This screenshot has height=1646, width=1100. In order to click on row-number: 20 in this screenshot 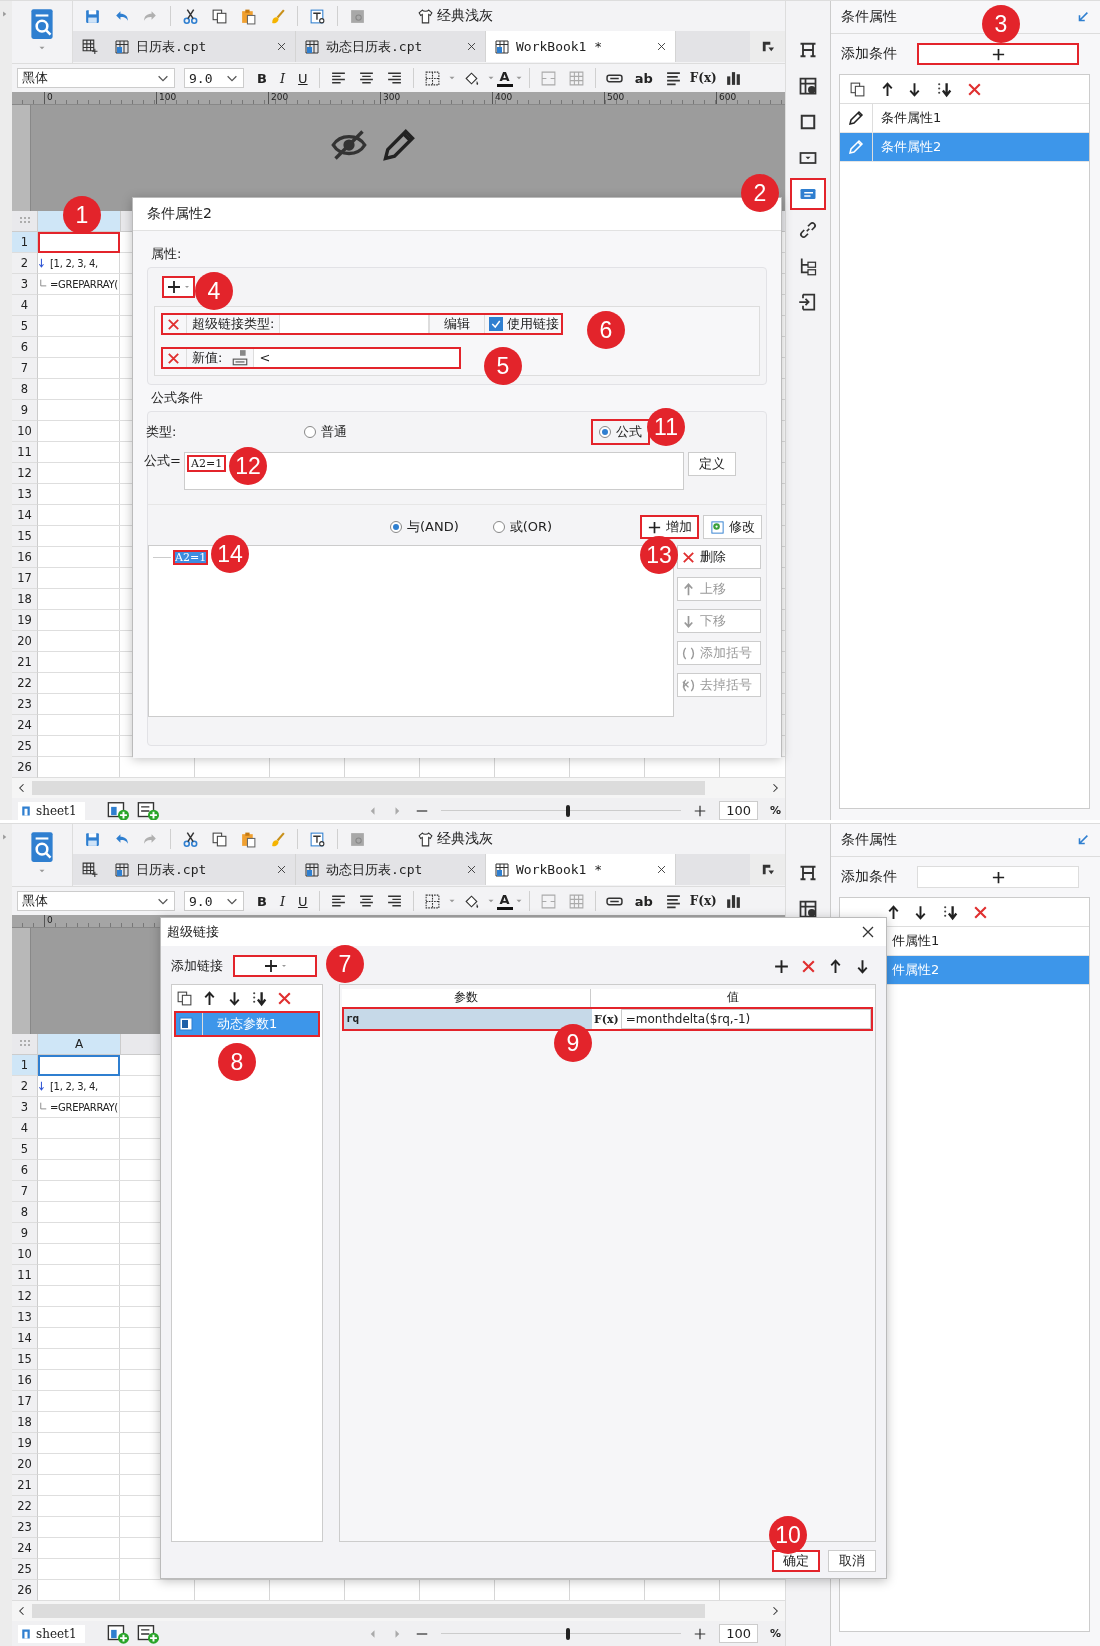, I will do `click(25, 641)`.